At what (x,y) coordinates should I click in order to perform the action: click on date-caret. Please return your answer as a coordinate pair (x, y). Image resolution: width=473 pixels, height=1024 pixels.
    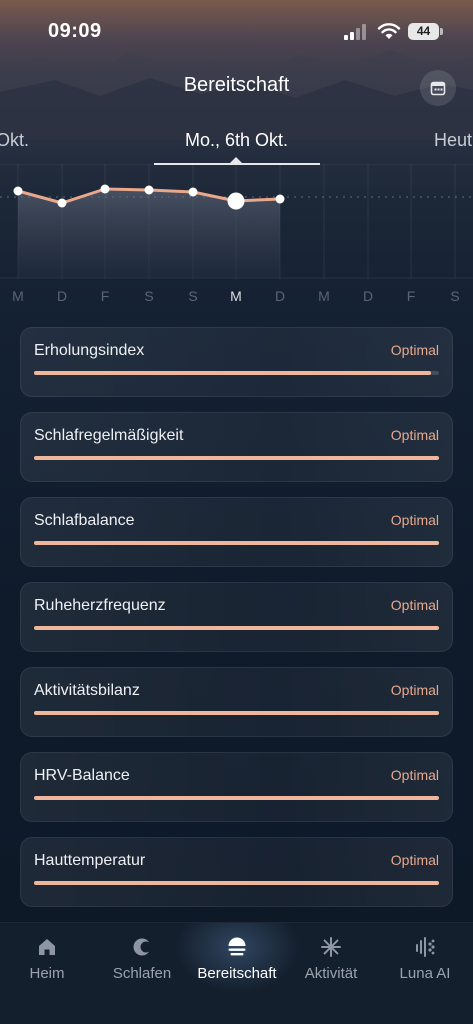
    Looking at the image, I should click on (236, 160).